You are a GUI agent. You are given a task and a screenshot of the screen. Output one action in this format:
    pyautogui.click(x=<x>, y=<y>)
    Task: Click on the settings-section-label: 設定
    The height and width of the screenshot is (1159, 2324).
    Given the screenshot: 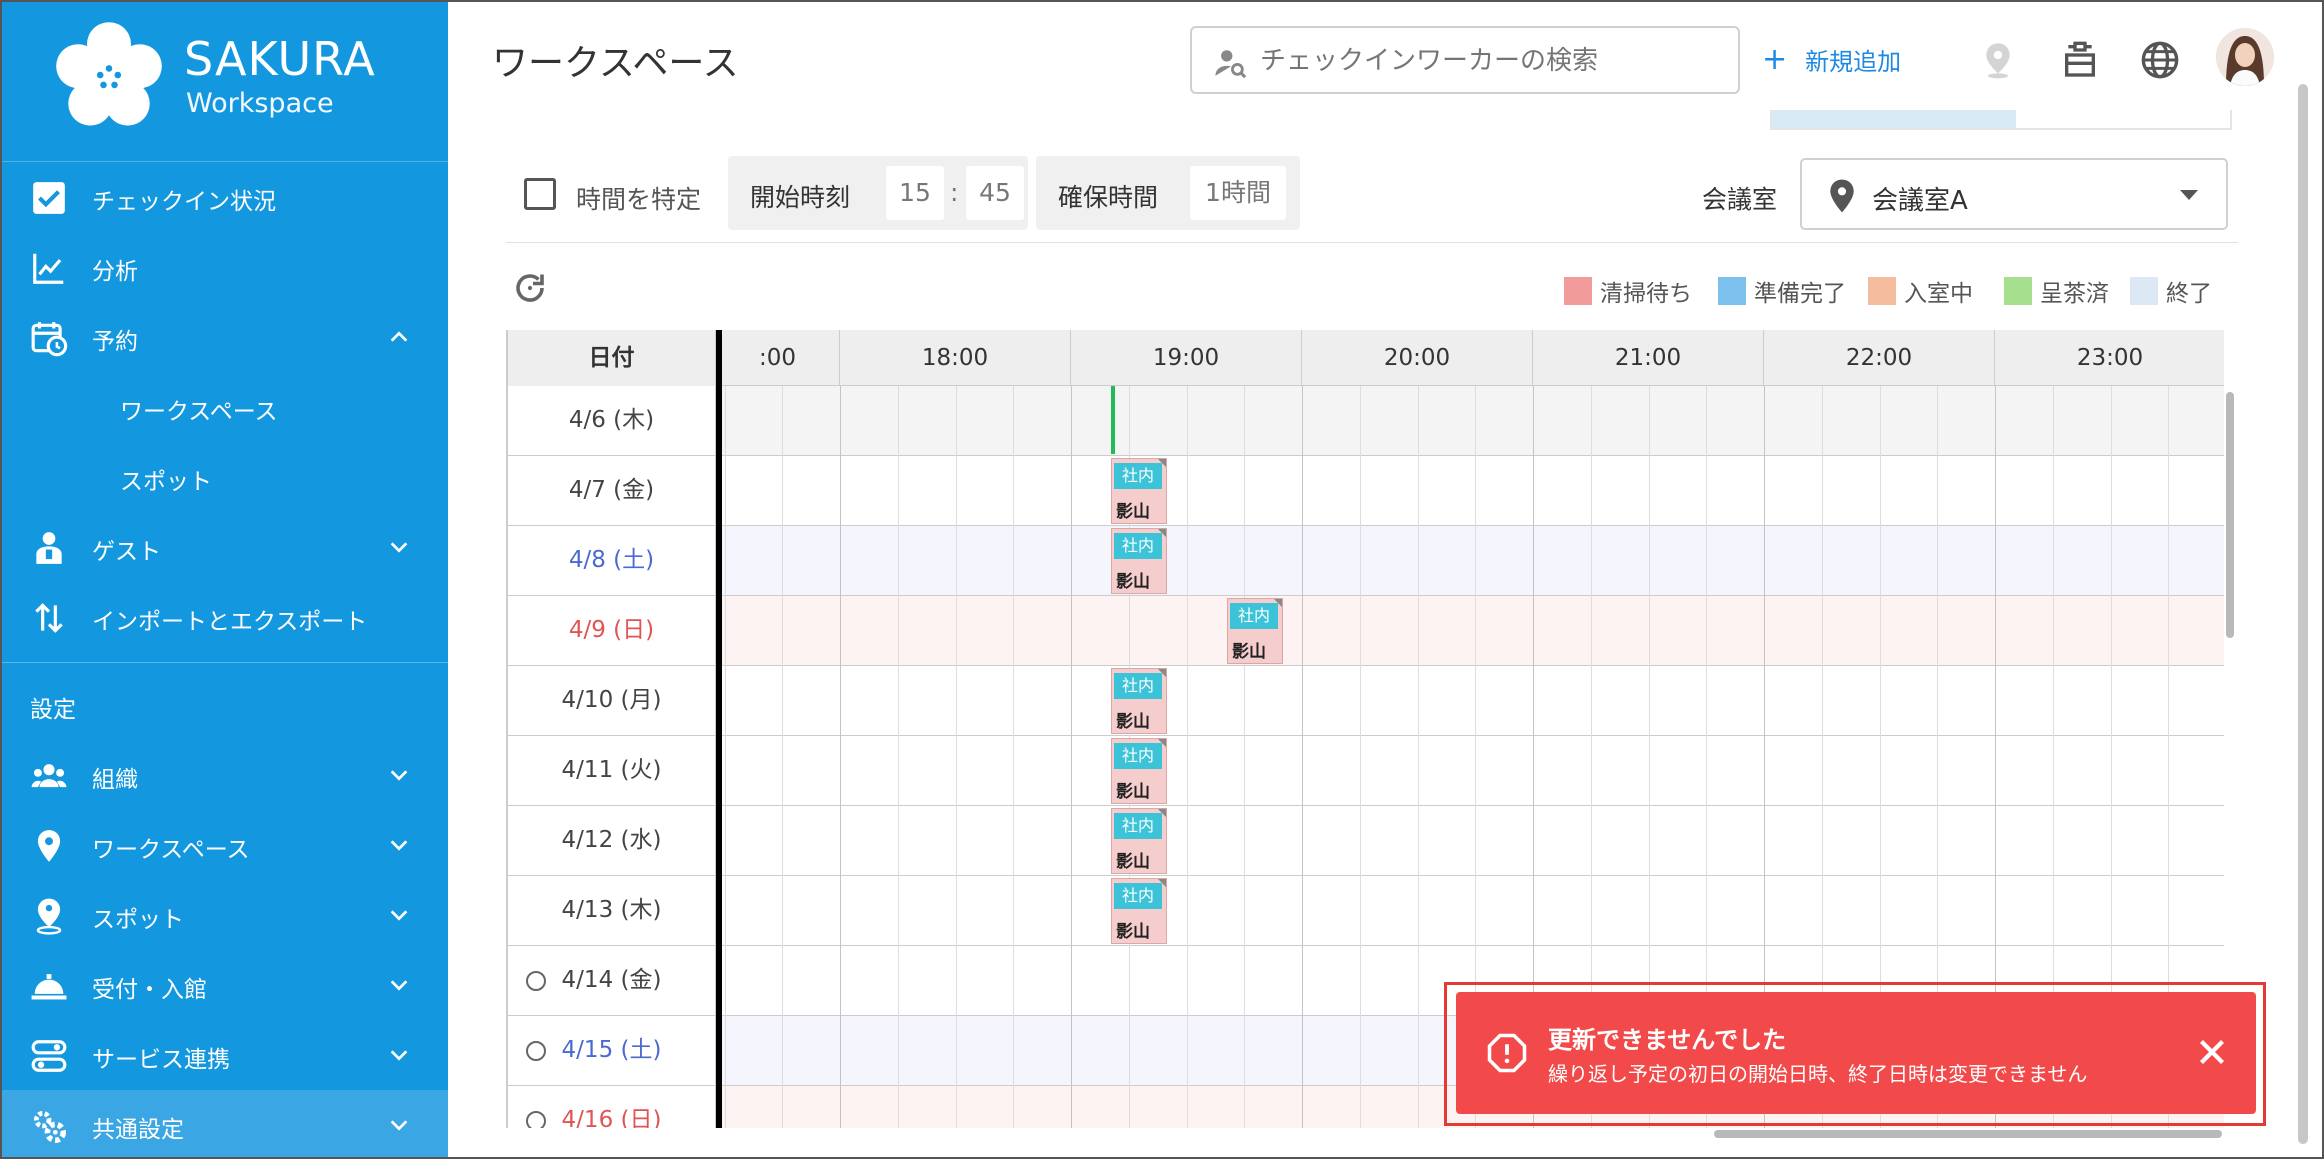 What is the action you would take?
    pyautogui.click(x=53, y=710)
    